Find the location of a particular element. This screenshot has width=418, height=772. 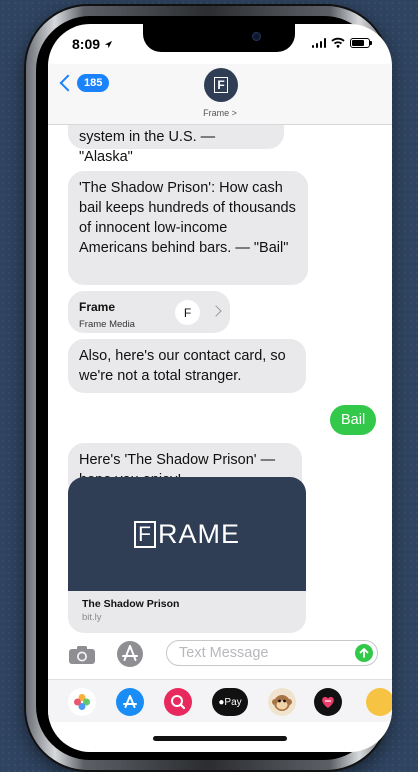

sent-message-bubble: Bail is located at coordinates (353, 420).